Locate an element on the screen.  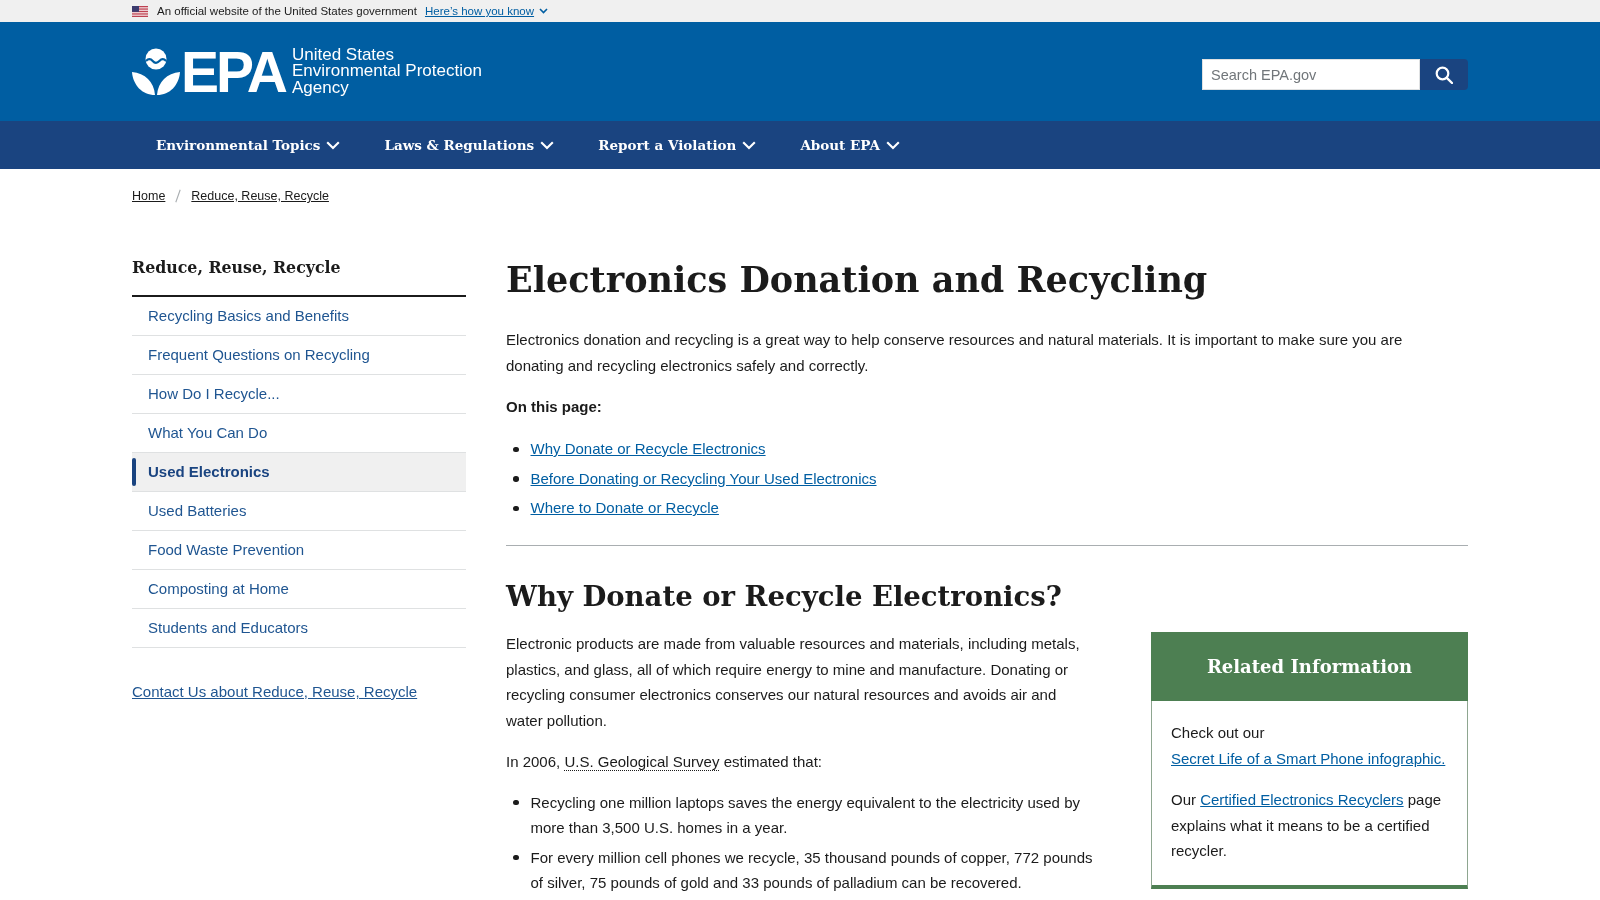
search-icon is located at coordinates (1444, 74).